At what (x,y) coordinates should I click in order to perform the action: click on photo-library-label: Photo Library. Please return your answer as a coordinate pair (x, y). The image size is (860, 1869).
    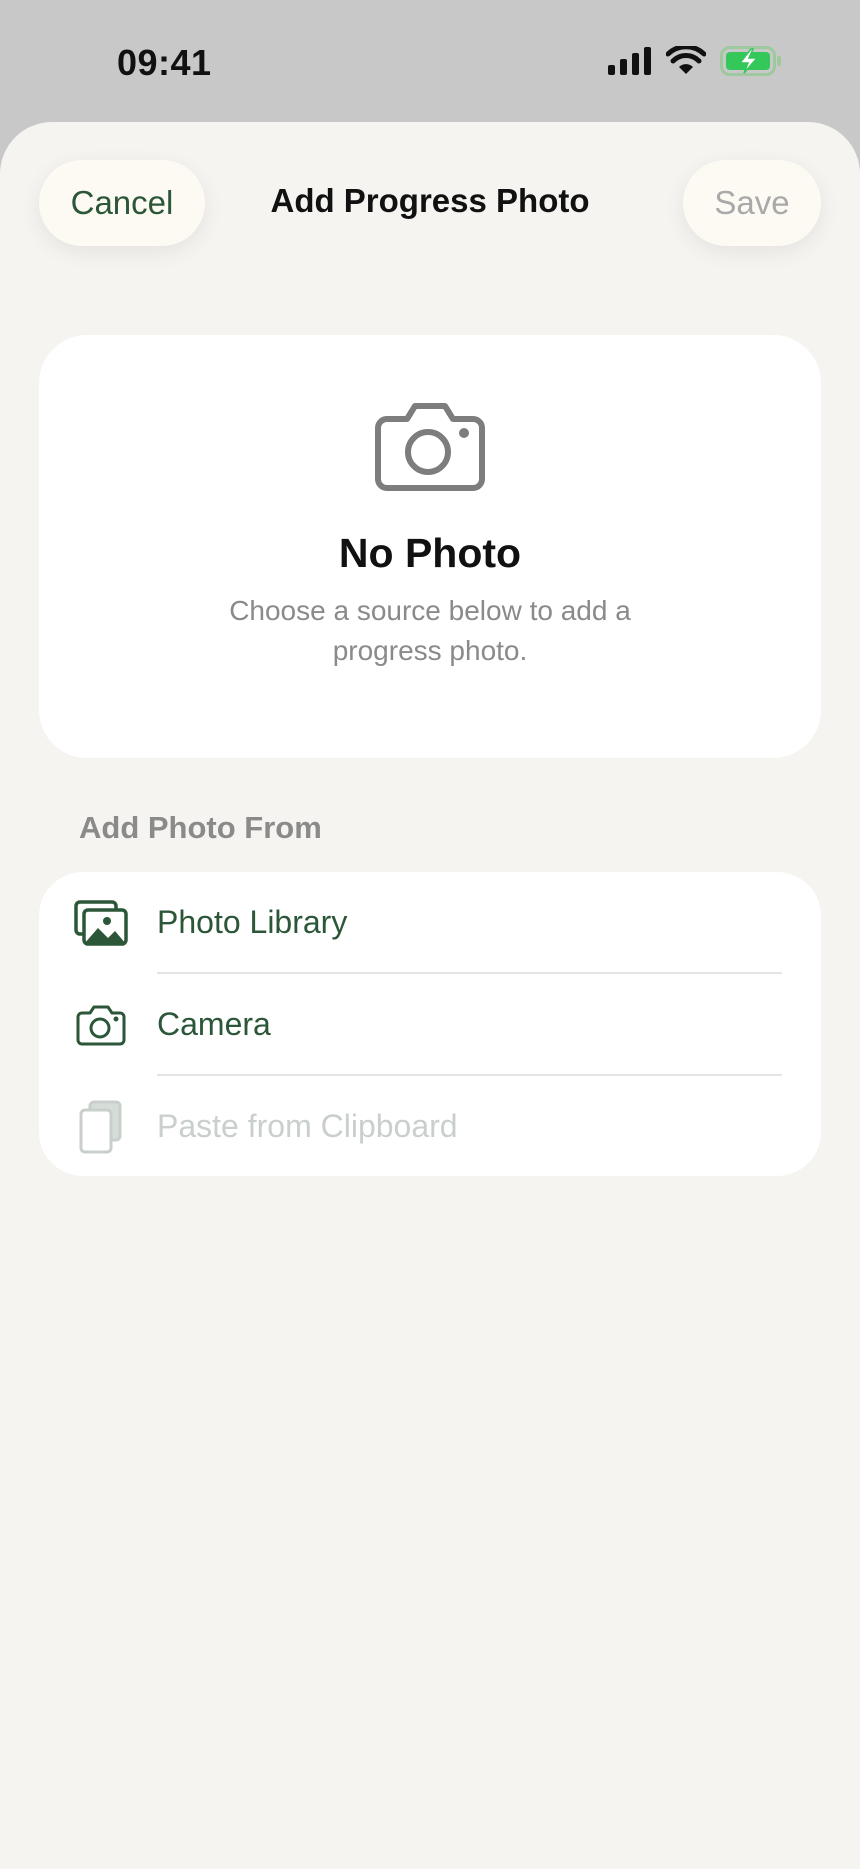
    Looking at the image, I should click on (252, 922).